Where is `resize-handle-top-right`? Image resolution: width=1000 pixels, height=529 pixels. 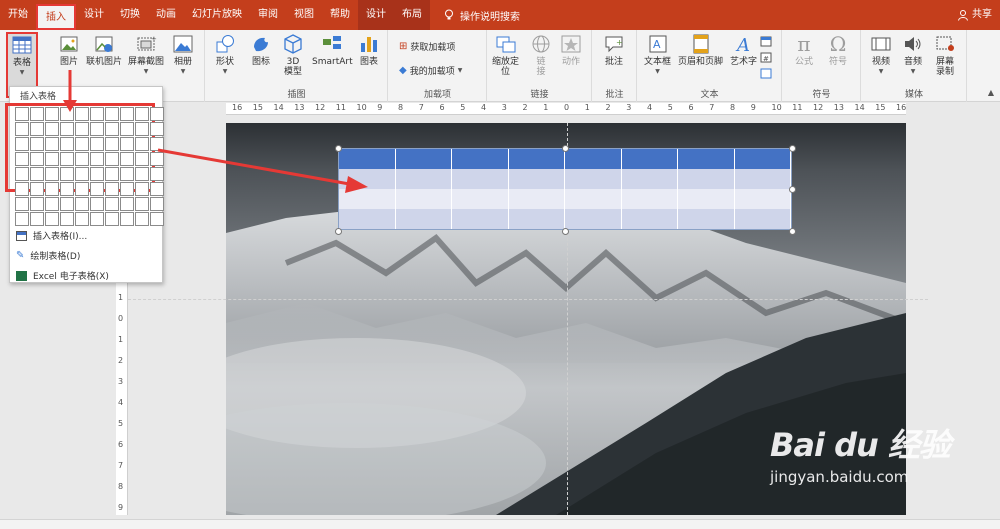
resize-handle-top-right is located at coordinates (792, 148).